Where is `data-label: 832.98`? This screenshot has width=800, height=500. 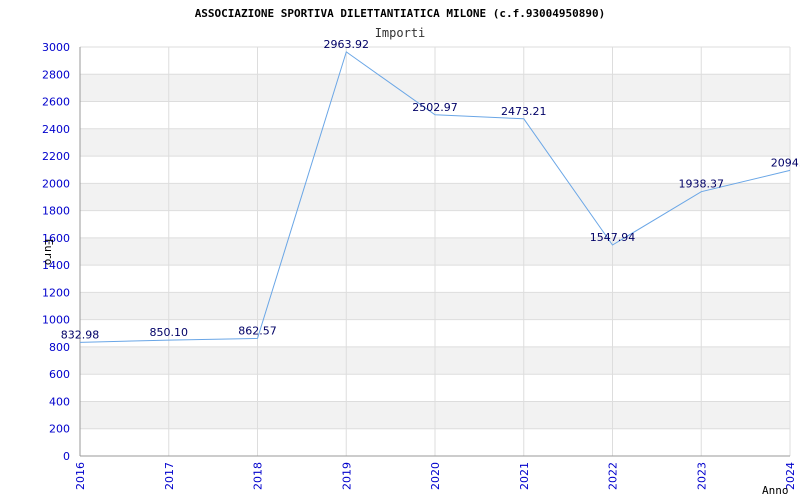 data-label: 832.98 is located at coordinates (80, 334).